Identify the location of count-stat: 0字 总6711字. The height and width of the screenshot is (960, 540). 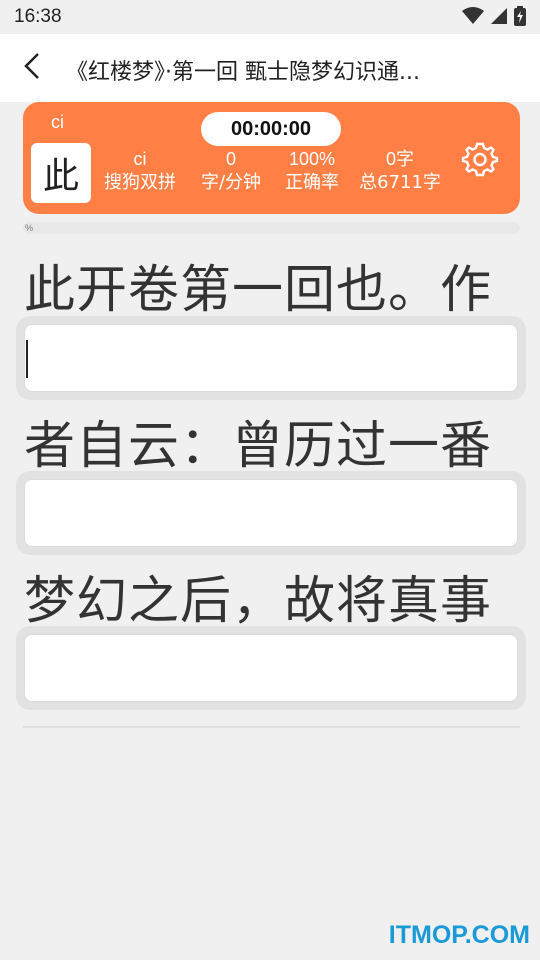
(400, 172).